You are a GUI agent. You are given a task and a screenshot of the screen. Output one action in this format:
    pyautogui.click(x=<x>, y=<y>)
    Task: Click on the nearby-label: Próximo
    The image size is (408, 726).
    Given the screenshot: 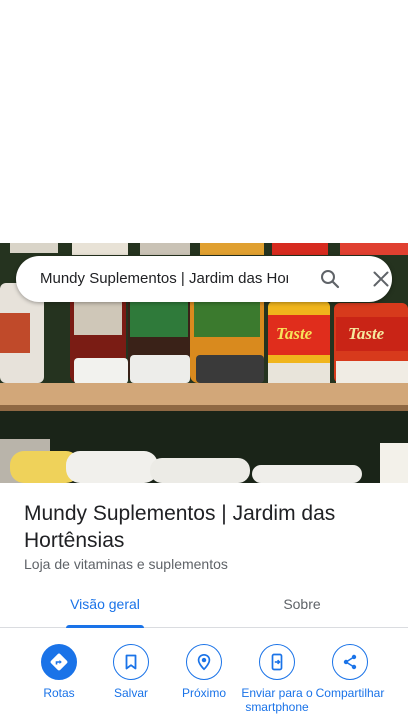 What is the action you would take?
    pyautogui.click(x=203, y=693)
    